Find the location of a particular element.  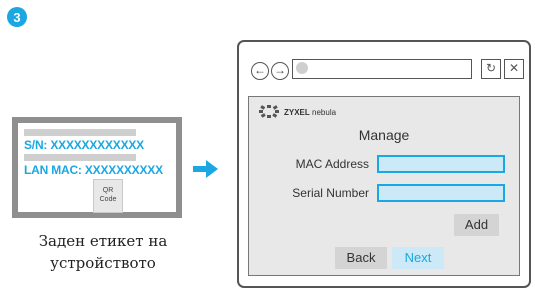

qr-label-line1: QR is located at coordinates (108, 190).